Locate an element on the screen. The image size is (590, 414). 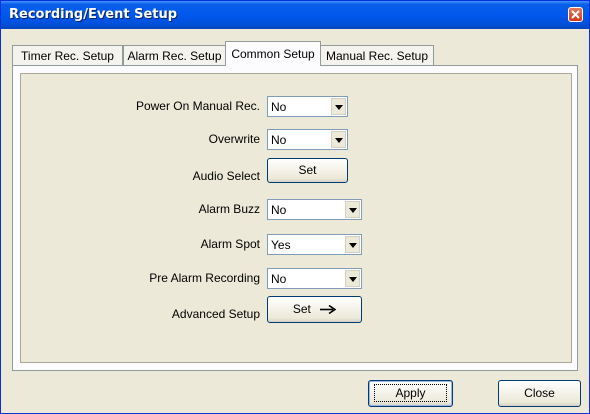
alarm-spot-value: Yes is located at coordinates (281, 245).